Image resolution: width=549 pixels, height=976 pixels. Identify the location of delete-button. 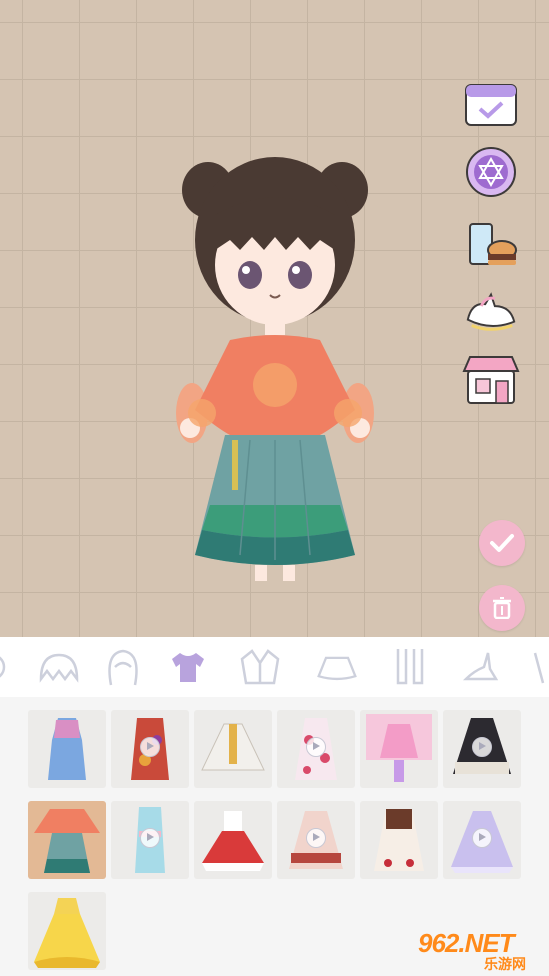
(502, 608).